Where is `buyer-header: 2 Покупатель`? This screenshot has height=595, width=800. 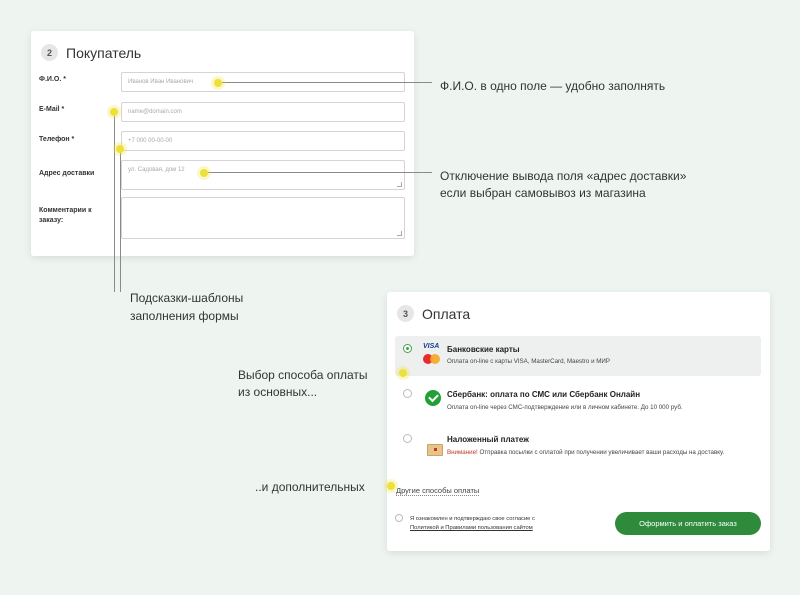
buyer-header: 2 Покупатель is located at coordinates (91, 52).